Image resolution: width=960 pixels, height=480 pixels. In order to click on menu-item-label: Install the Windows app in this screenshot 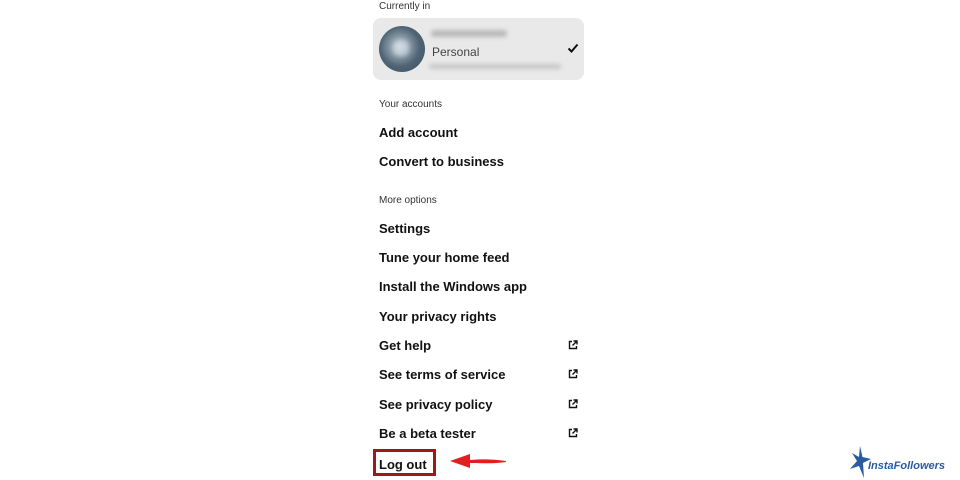, I will do `click(453, 286)`.